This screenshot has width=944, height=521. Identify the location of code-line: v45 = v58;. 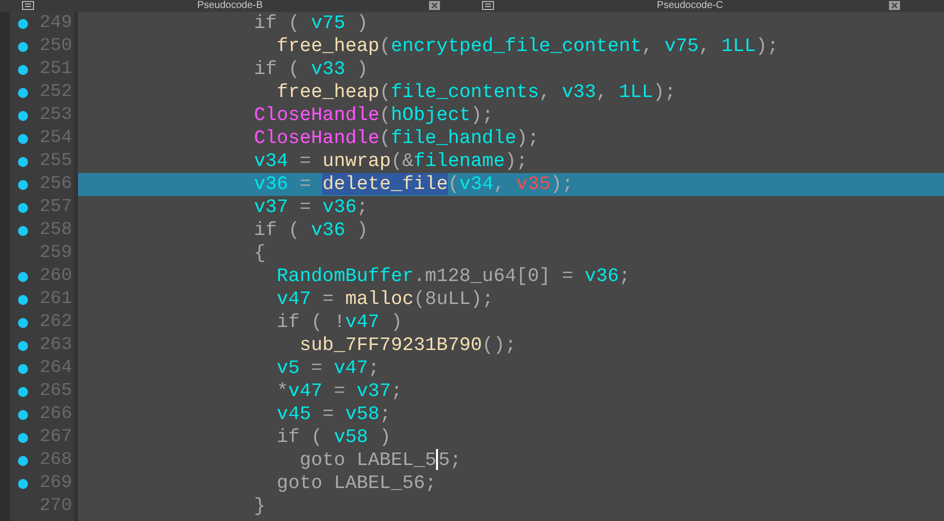
(333, 414).